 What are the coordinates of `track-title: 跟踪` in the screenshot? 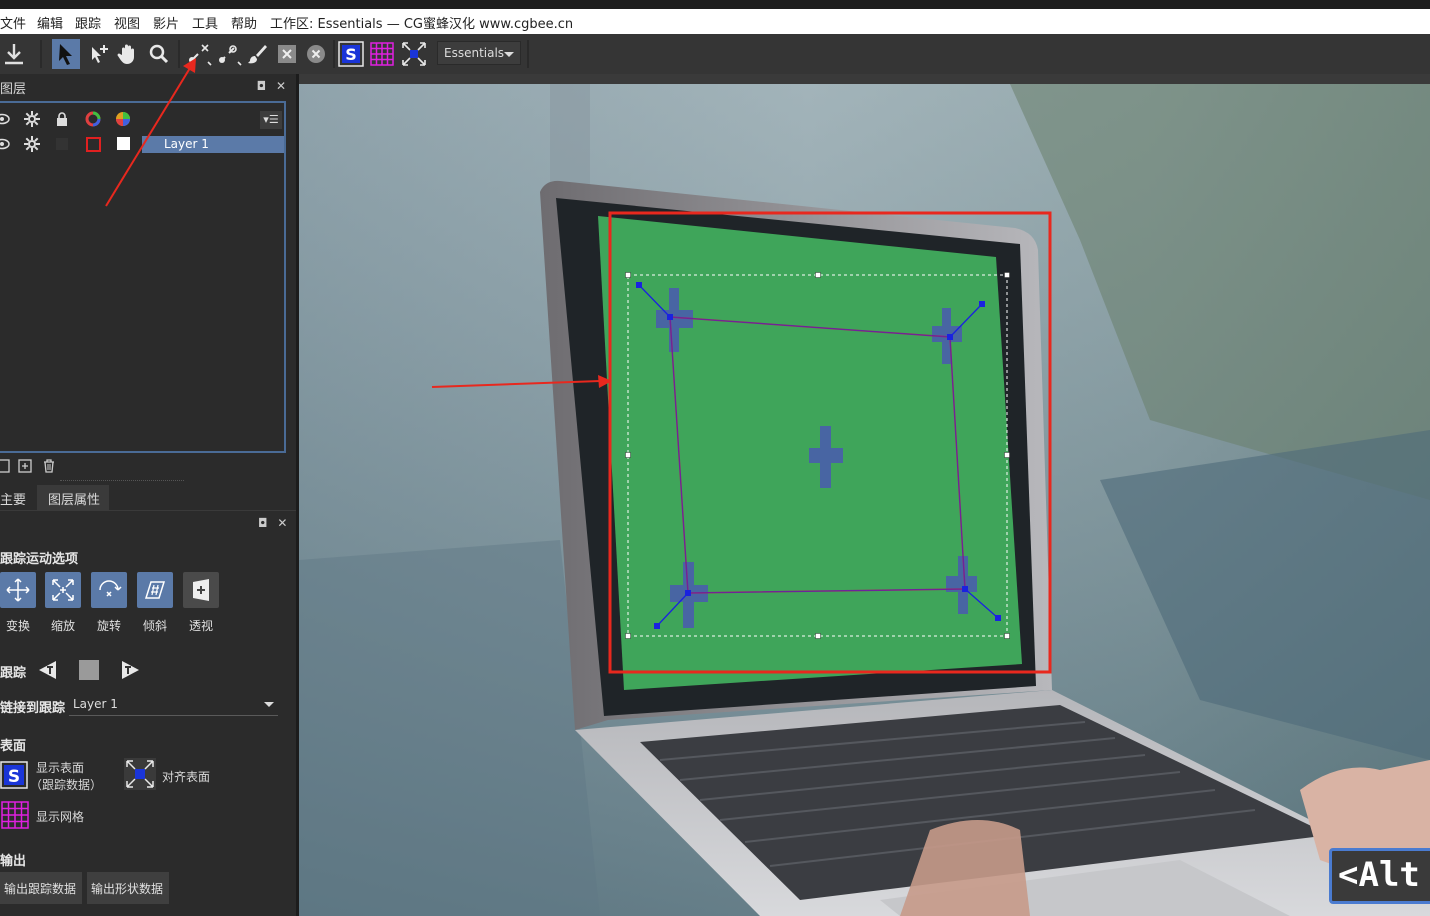 It's located at (13, 673).